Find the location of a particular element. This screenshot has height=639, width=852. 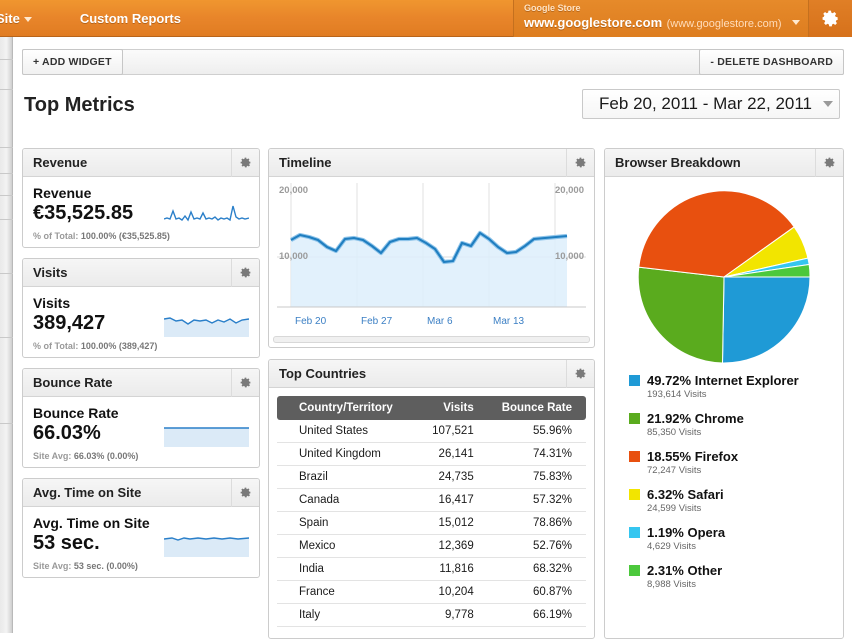

delete-dashboard-button: - DELETE DASHBOARD is located at coordinates (771, 62).